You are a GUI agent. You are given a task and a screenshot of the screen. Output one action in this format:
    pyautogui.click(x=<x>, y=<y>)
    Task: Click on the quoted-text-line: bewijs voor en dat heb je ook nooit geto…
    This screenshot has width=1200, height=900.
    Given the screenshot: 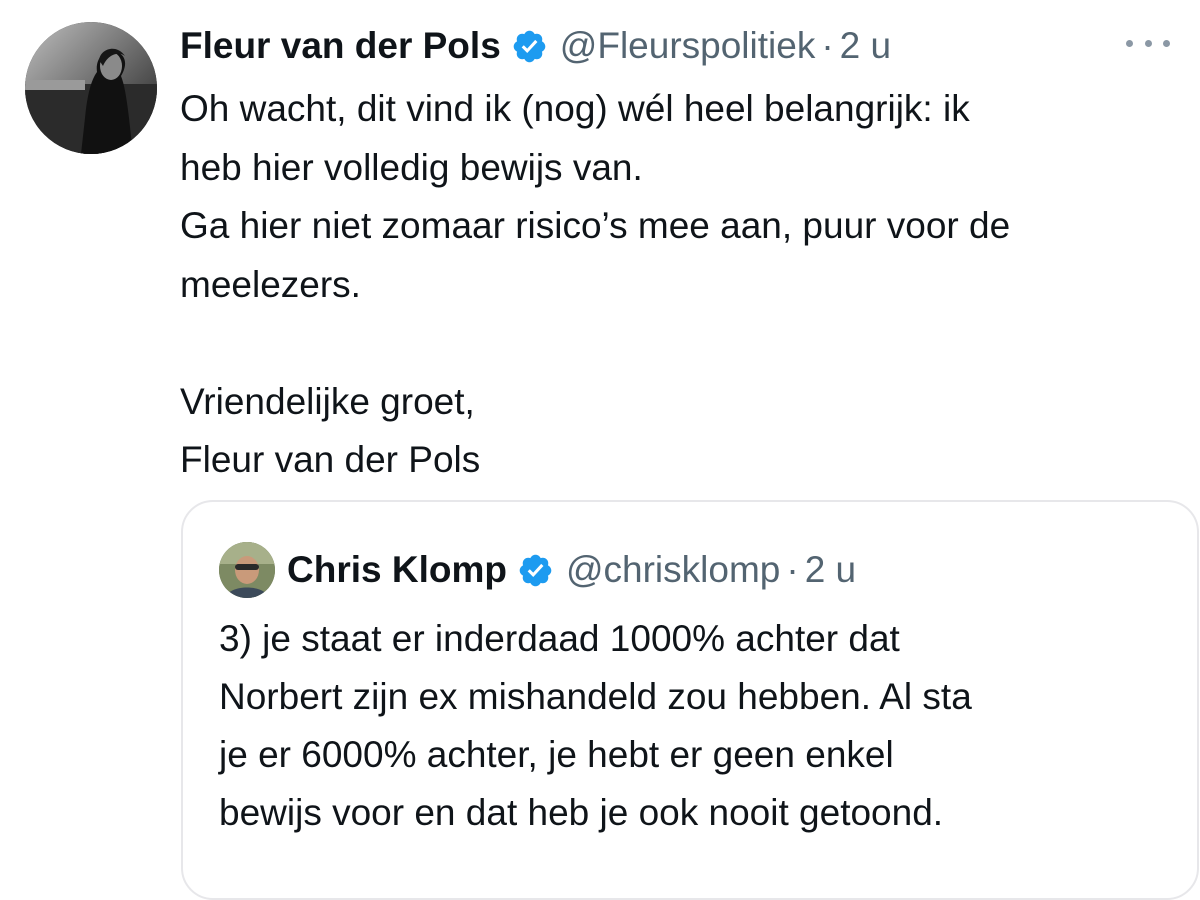 What is the action you would take?
    pyautogui.click(x=581, y=812)
    